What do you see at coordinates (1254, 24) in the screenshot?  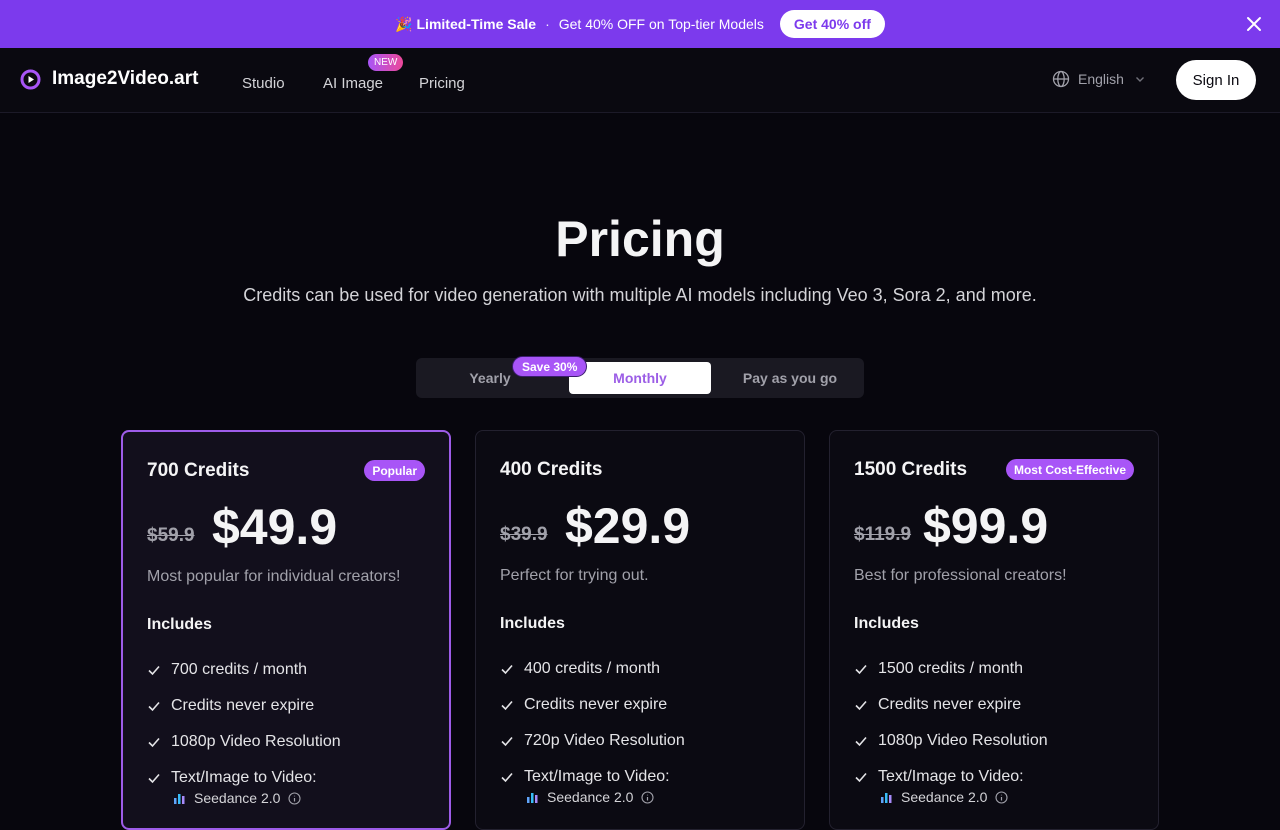 I see `close-icon` at bounding box center [1254, 24].